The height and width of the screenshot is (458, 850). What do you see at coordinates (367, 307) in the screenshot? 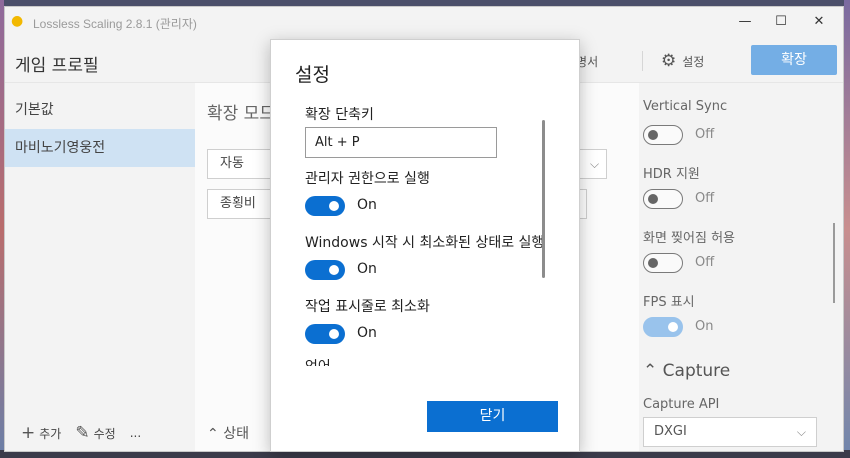
I see `tray-label: 작업 표시줄로 최소화` at bounding box center [367, 307].